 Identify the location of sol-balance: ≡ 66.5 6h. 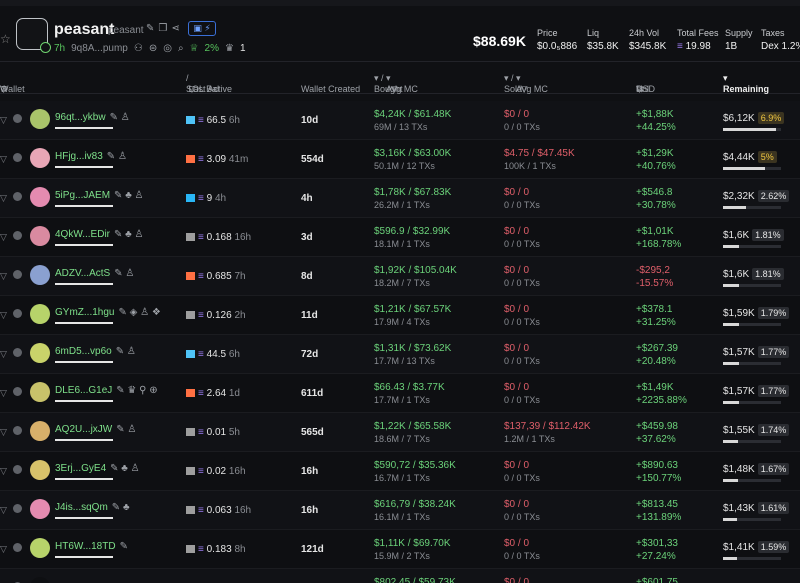
(213, 120).